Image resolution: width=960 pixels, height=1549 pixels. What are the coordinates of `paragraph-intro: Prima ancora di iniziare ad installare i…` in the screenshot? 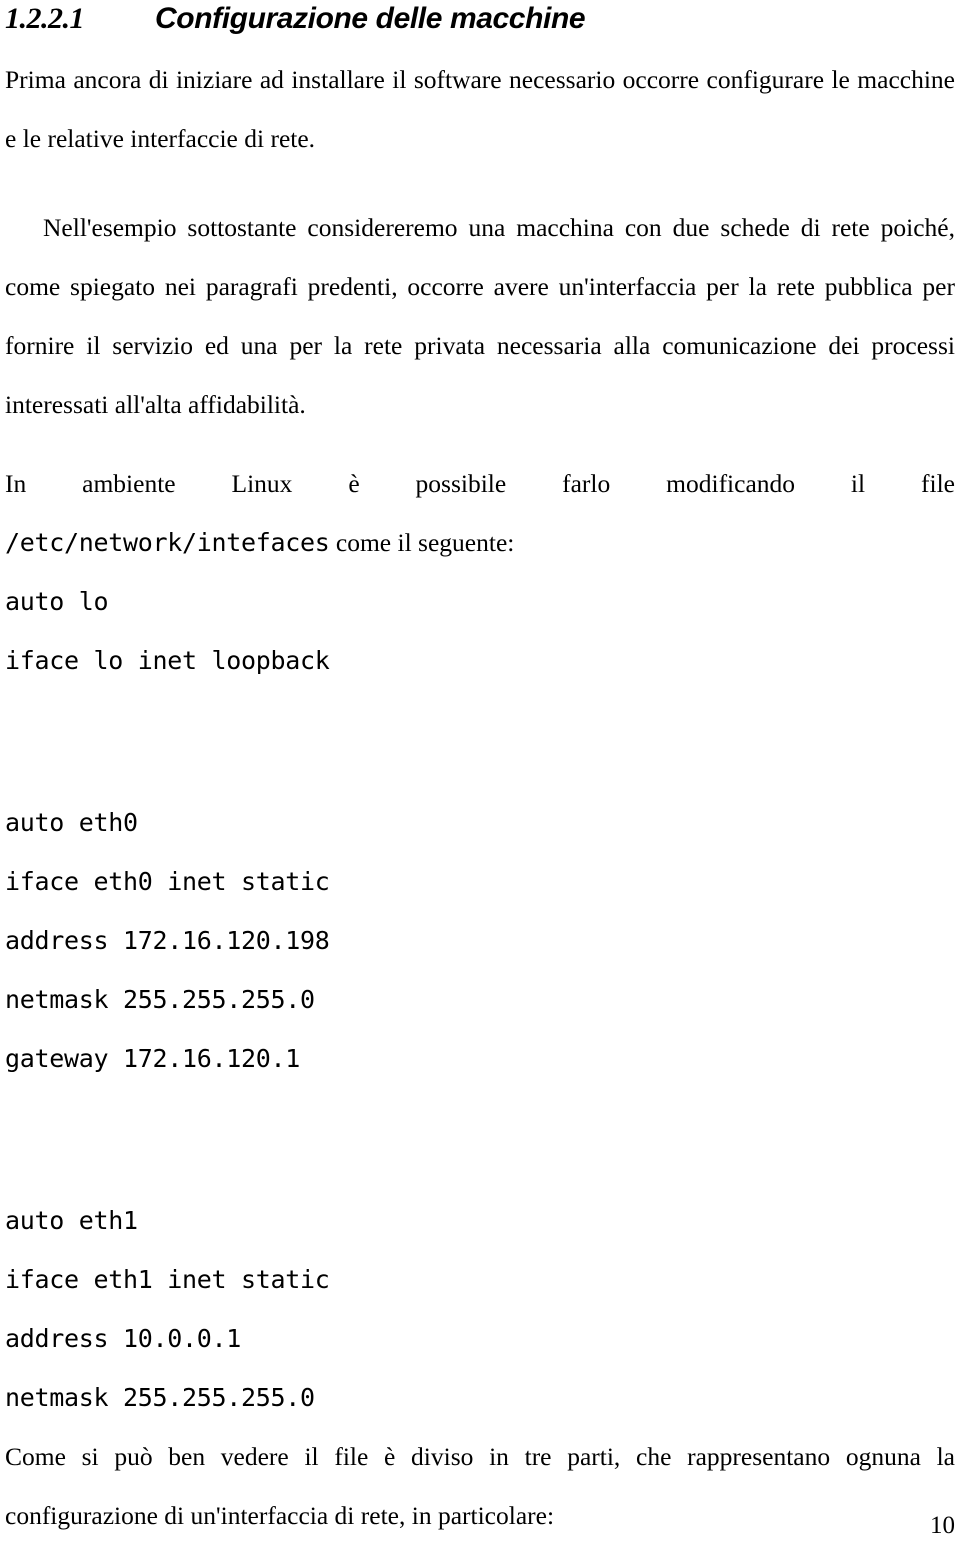 It's located at (480, 109).